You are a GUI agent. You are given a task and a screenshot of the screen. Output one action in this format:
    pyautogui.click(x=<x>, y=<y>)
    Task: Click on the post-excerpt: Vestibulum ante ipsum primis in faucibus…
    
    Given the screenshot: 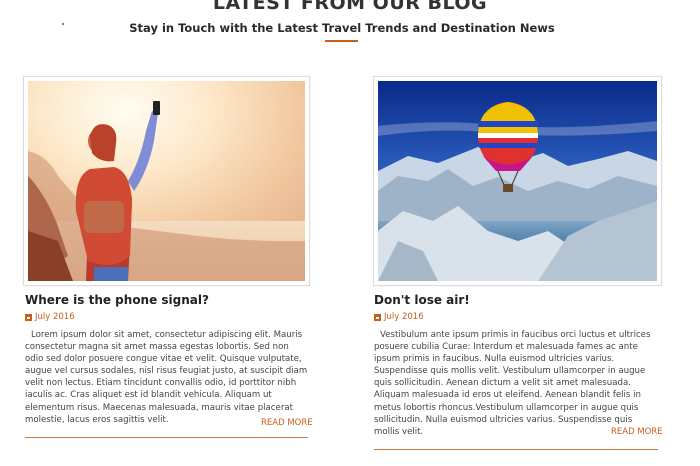 What is the action you would take?
    pyautogui.click(x=512, y=383)
    